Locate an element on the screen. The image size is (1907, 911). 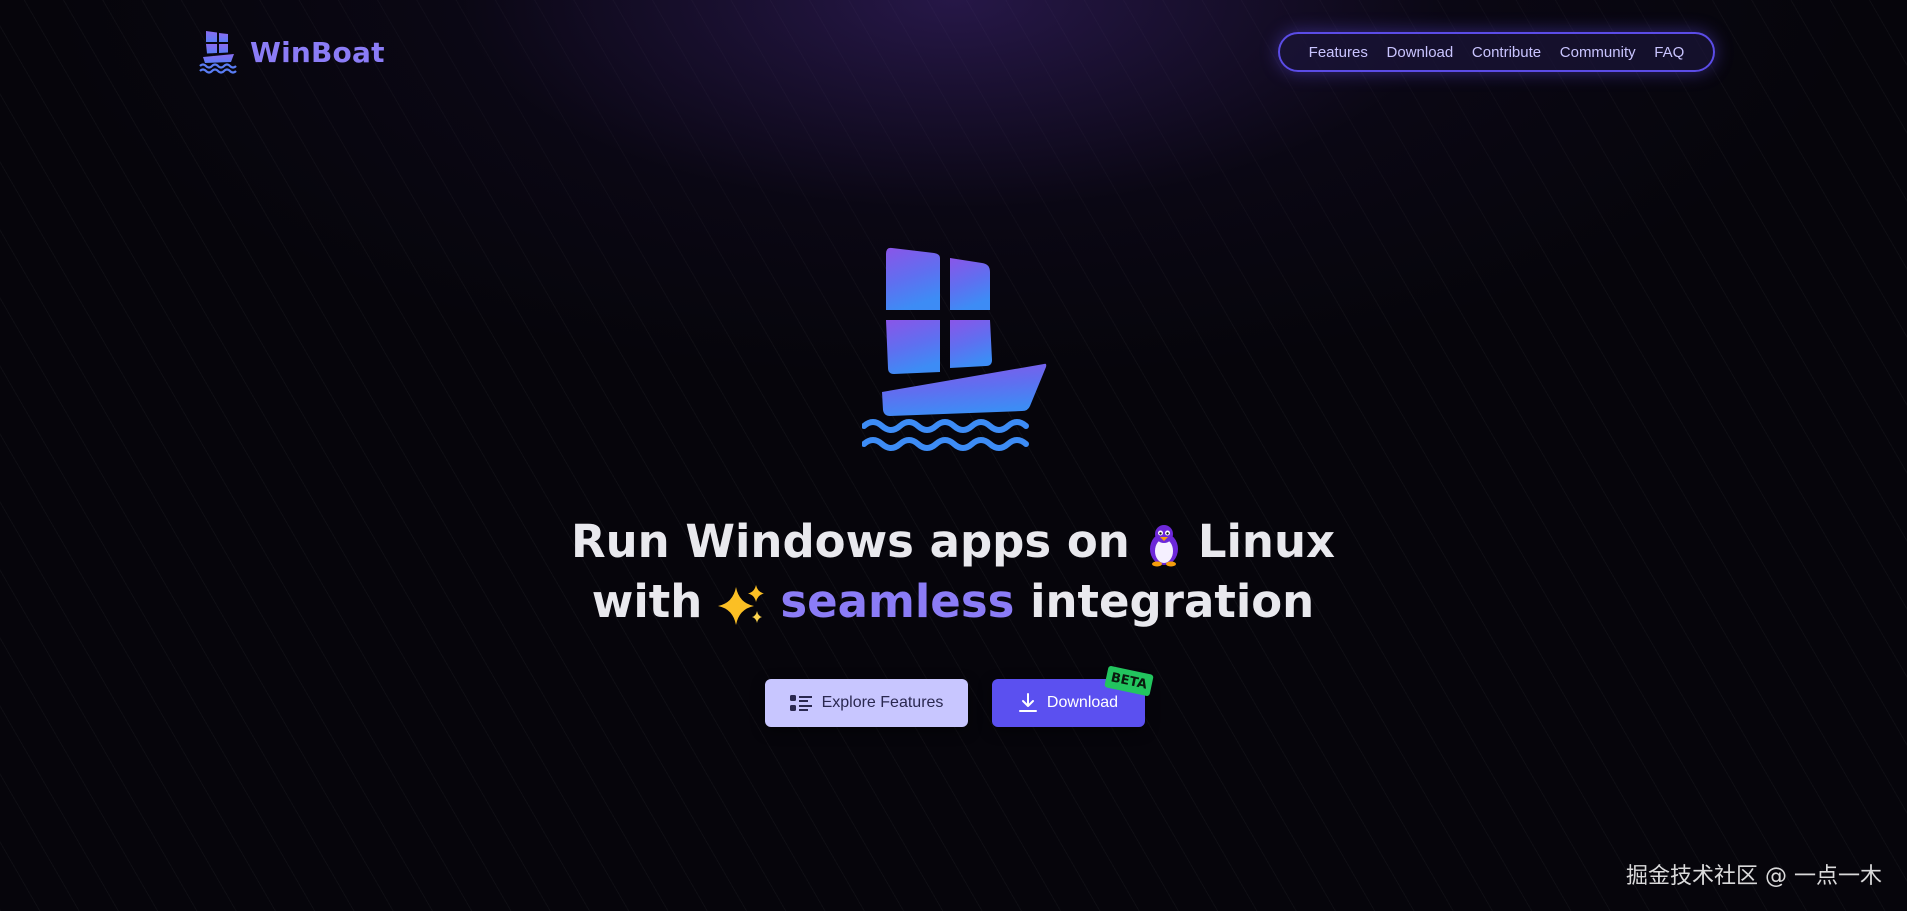
list-icon is located at coordinates (800, 703).